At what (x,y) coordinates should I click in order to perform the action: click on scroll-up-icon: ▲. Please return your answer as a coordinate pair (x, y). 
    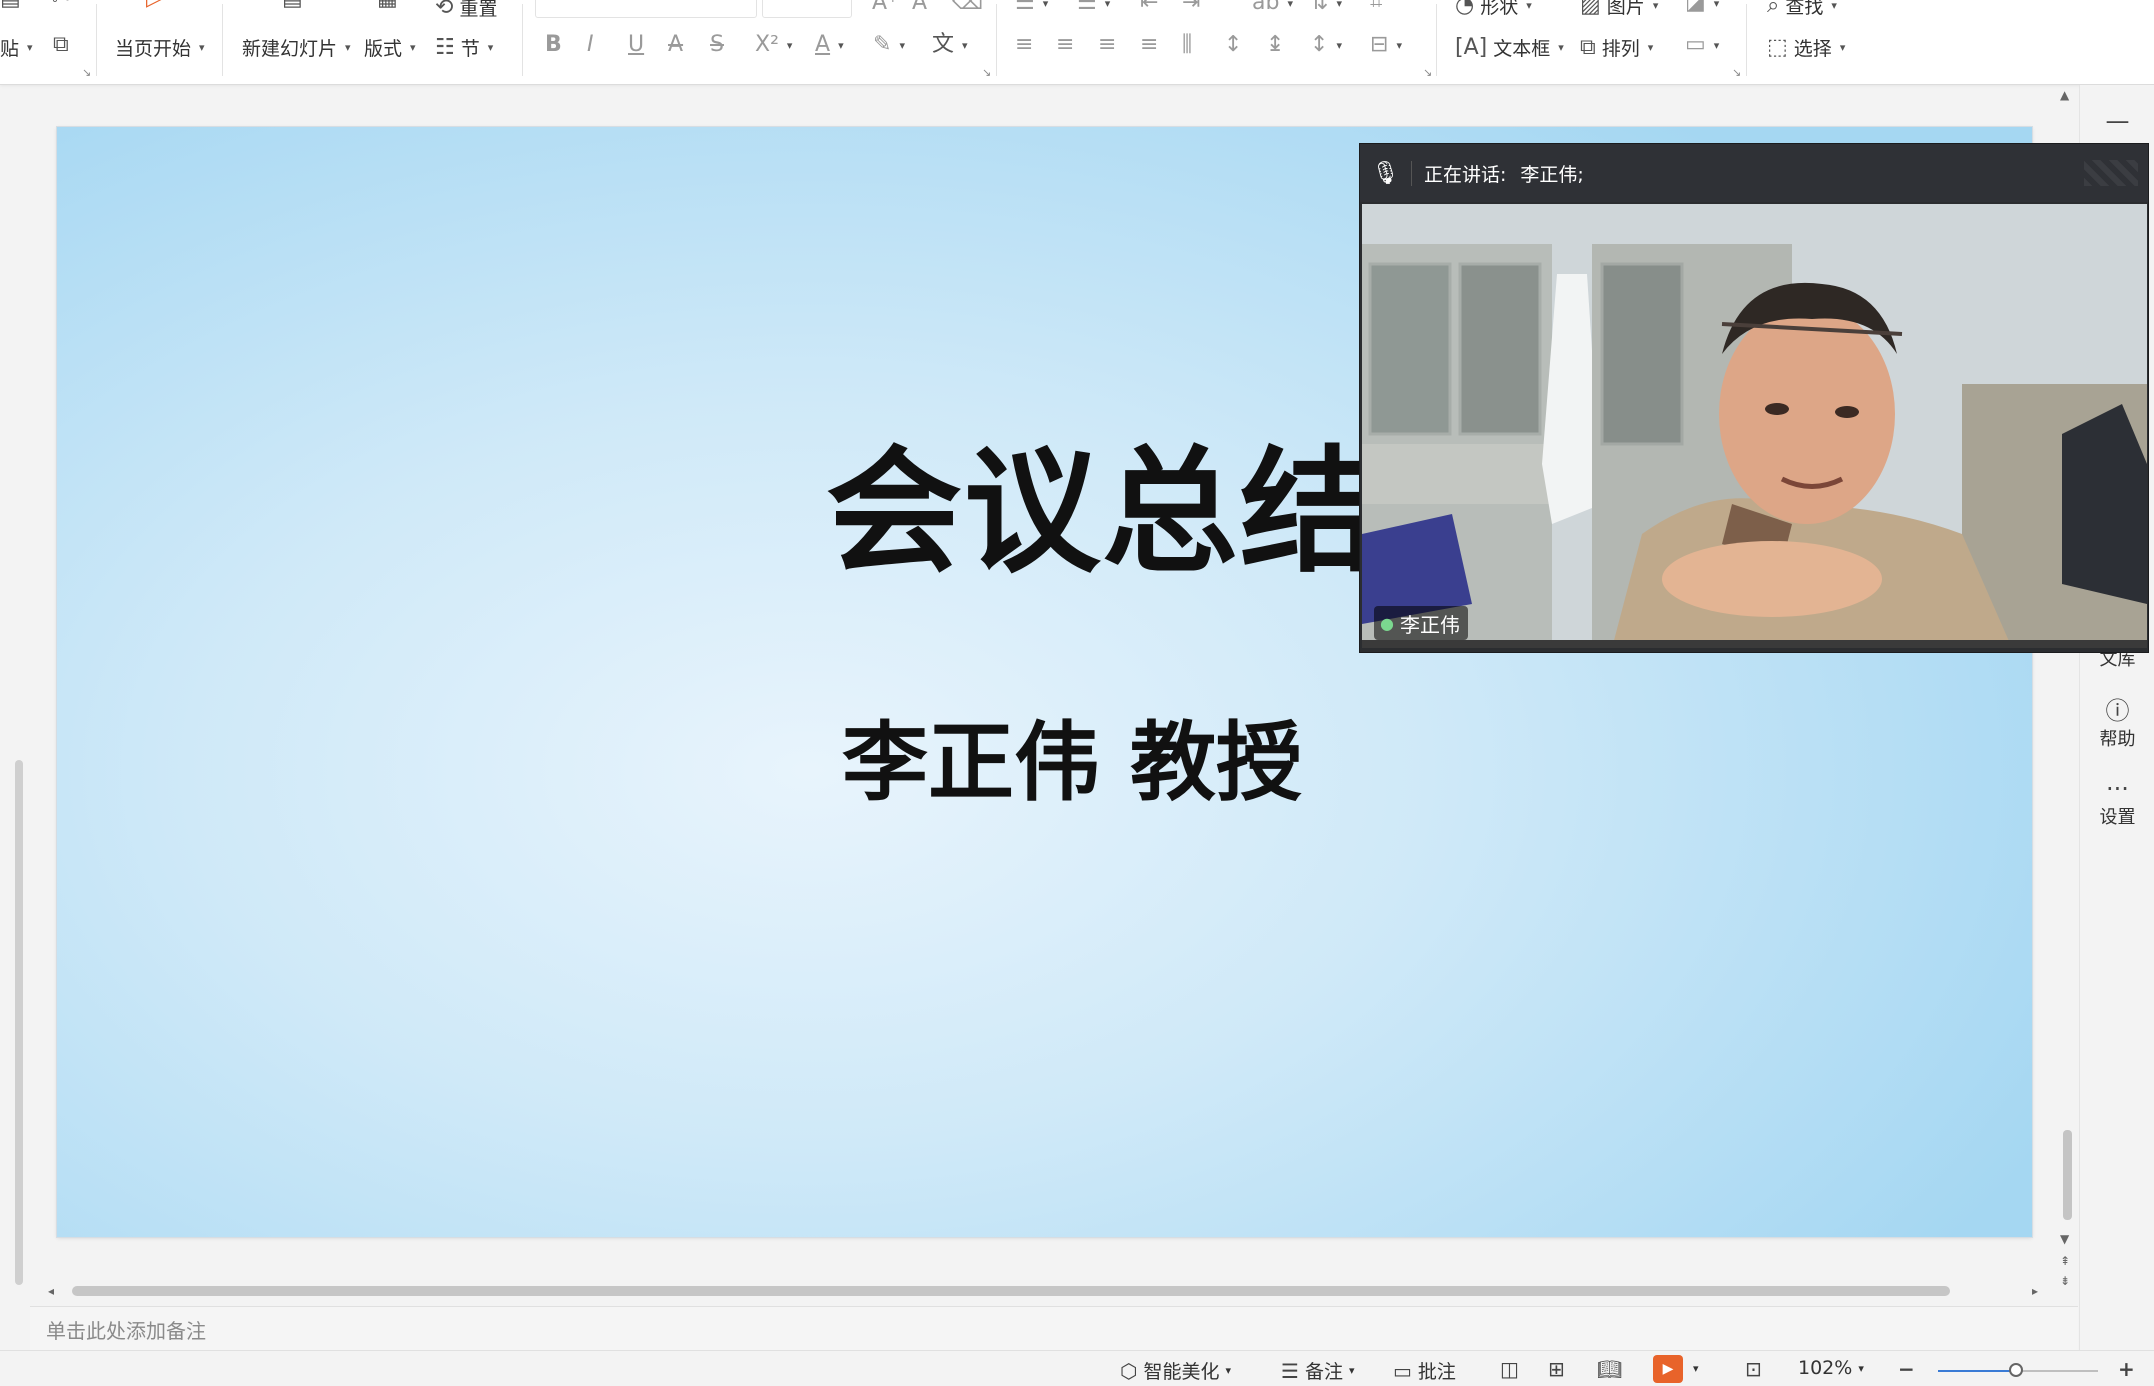
    Looking at the image, I should click on (2064, 95).